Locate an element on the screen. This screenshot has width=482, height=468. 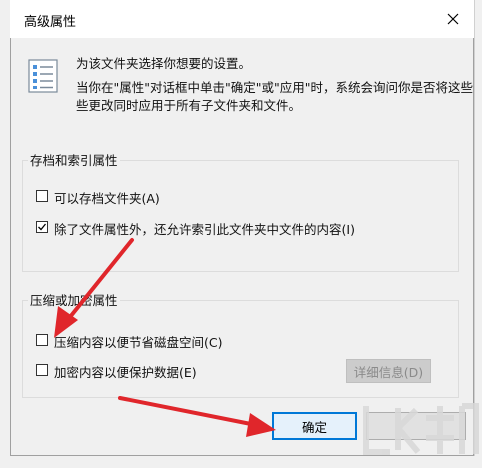
watermark-logo is located at coordinates (421, 429).